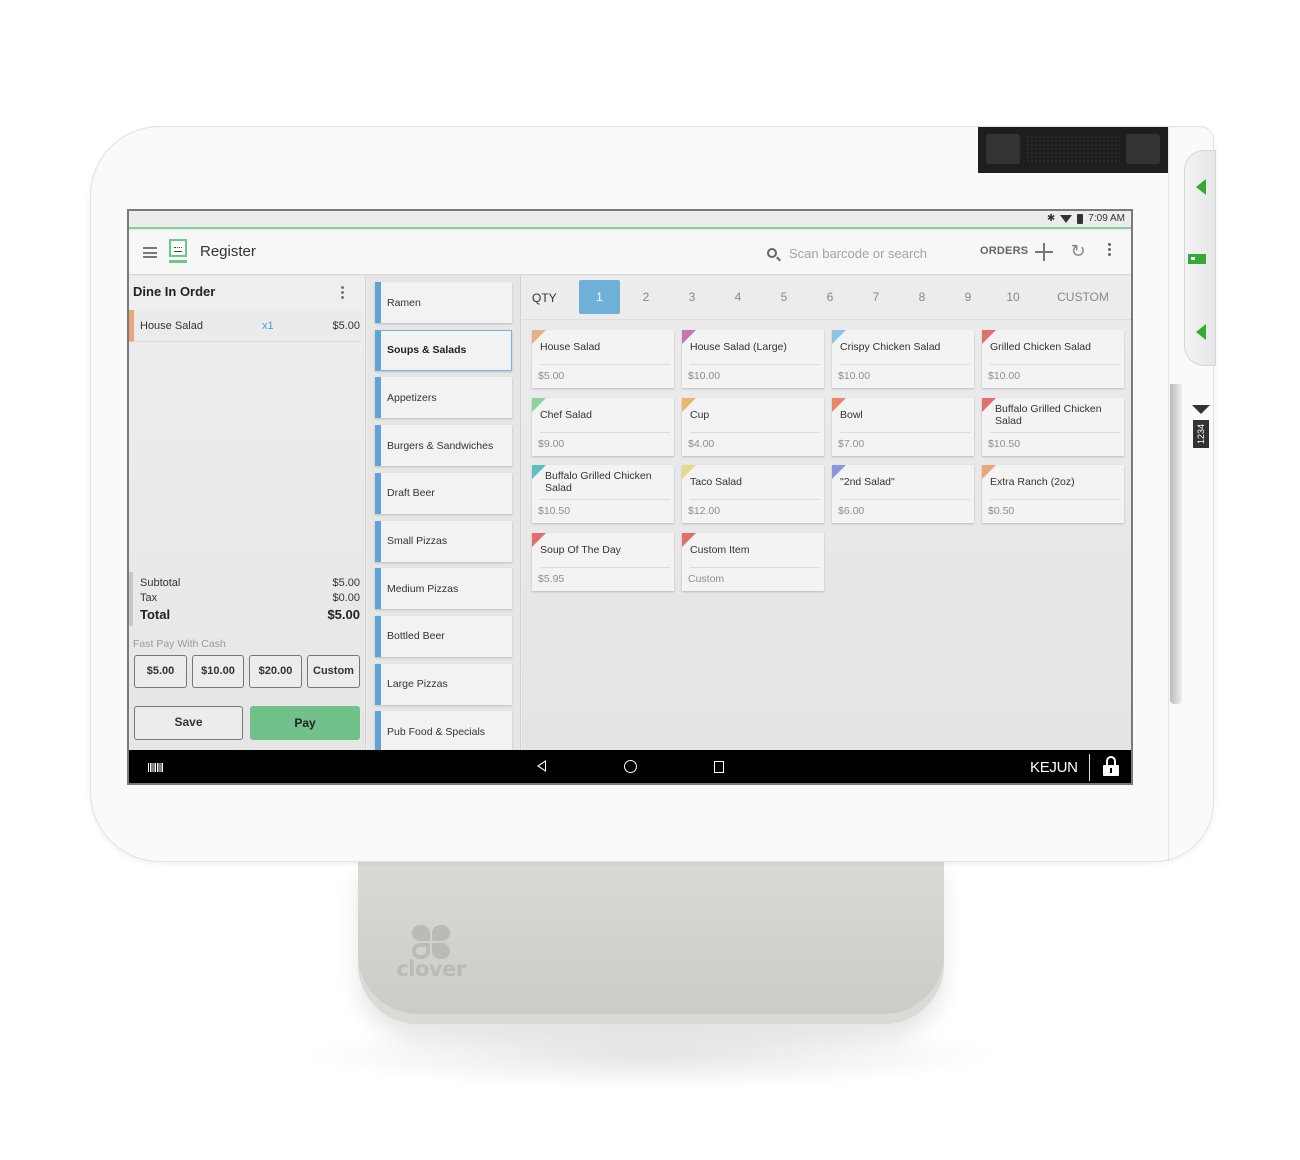 Image resolution: width=1300 pixels, height=1160 pixels. I want to click on qty-option: 10, so click(1013, 297).